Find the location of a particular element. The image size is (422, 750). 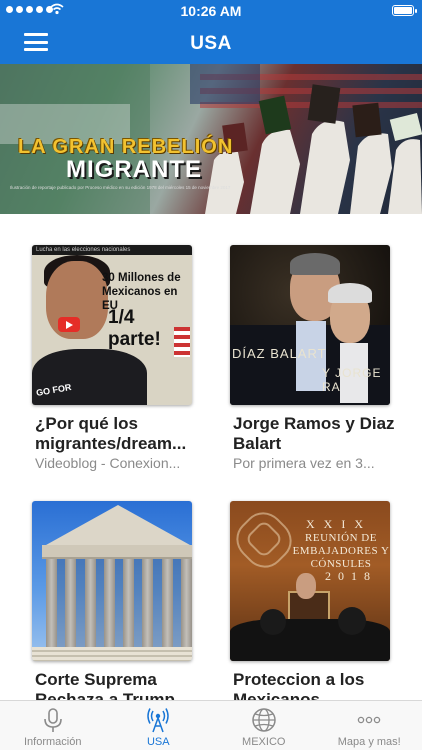

tab-bar: Información USA MEXICO Mapa y mas! is located at coordinates (211, 725).